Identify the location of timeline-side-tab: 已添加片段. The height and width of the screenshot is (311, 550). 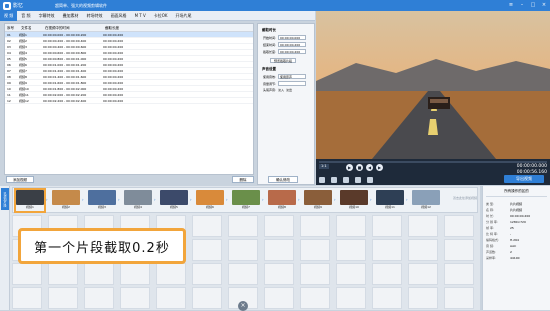
(5, 248).